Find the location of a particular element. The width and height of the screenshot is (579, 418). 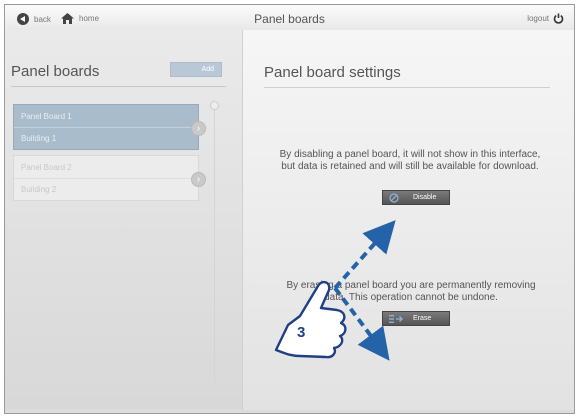

settings-divider-line is located at coordinates (407, 87).